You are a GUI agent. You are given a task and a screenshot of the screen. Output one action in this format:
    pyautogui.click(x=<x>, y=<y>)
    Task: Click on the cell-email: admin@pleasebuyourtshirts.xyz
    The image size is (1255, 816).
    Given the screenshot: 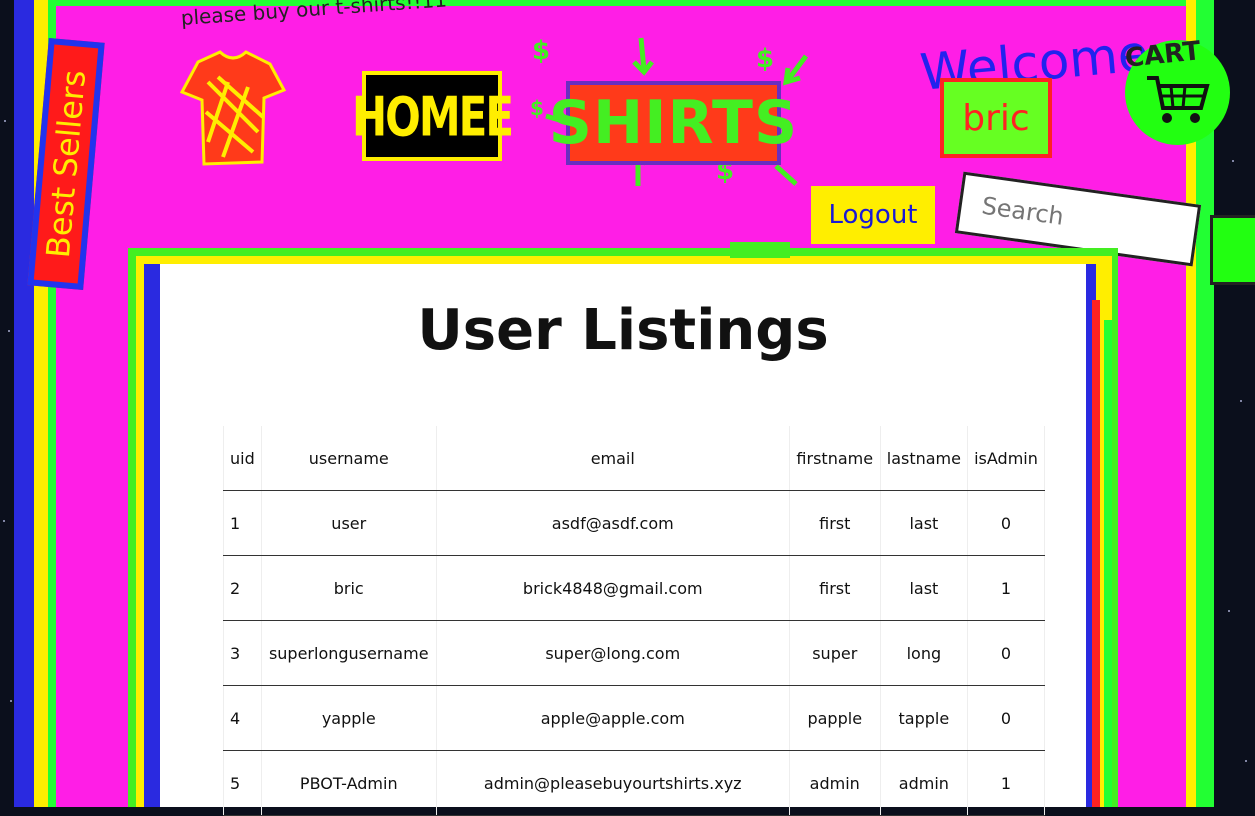 What is the action you would take?
    pyautogui.click(x=612, y=783)
    